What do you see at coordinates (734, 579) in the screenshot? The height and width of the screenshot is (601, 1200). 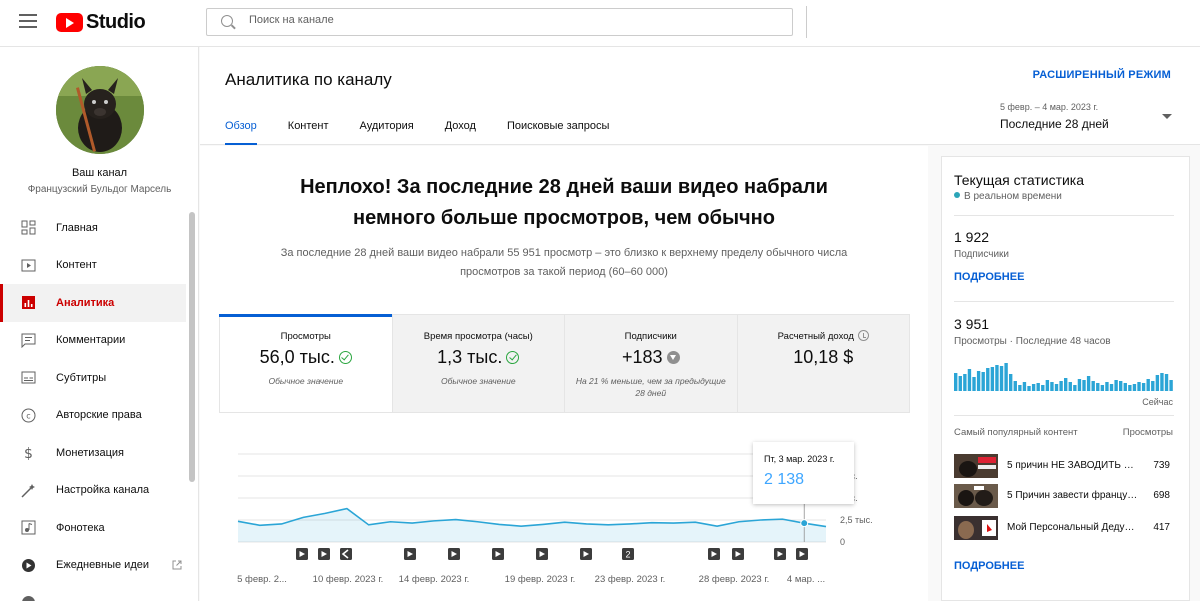 I see `x-tick-label: 28 февр. 2023 г.` at bounding box center [734, 579].